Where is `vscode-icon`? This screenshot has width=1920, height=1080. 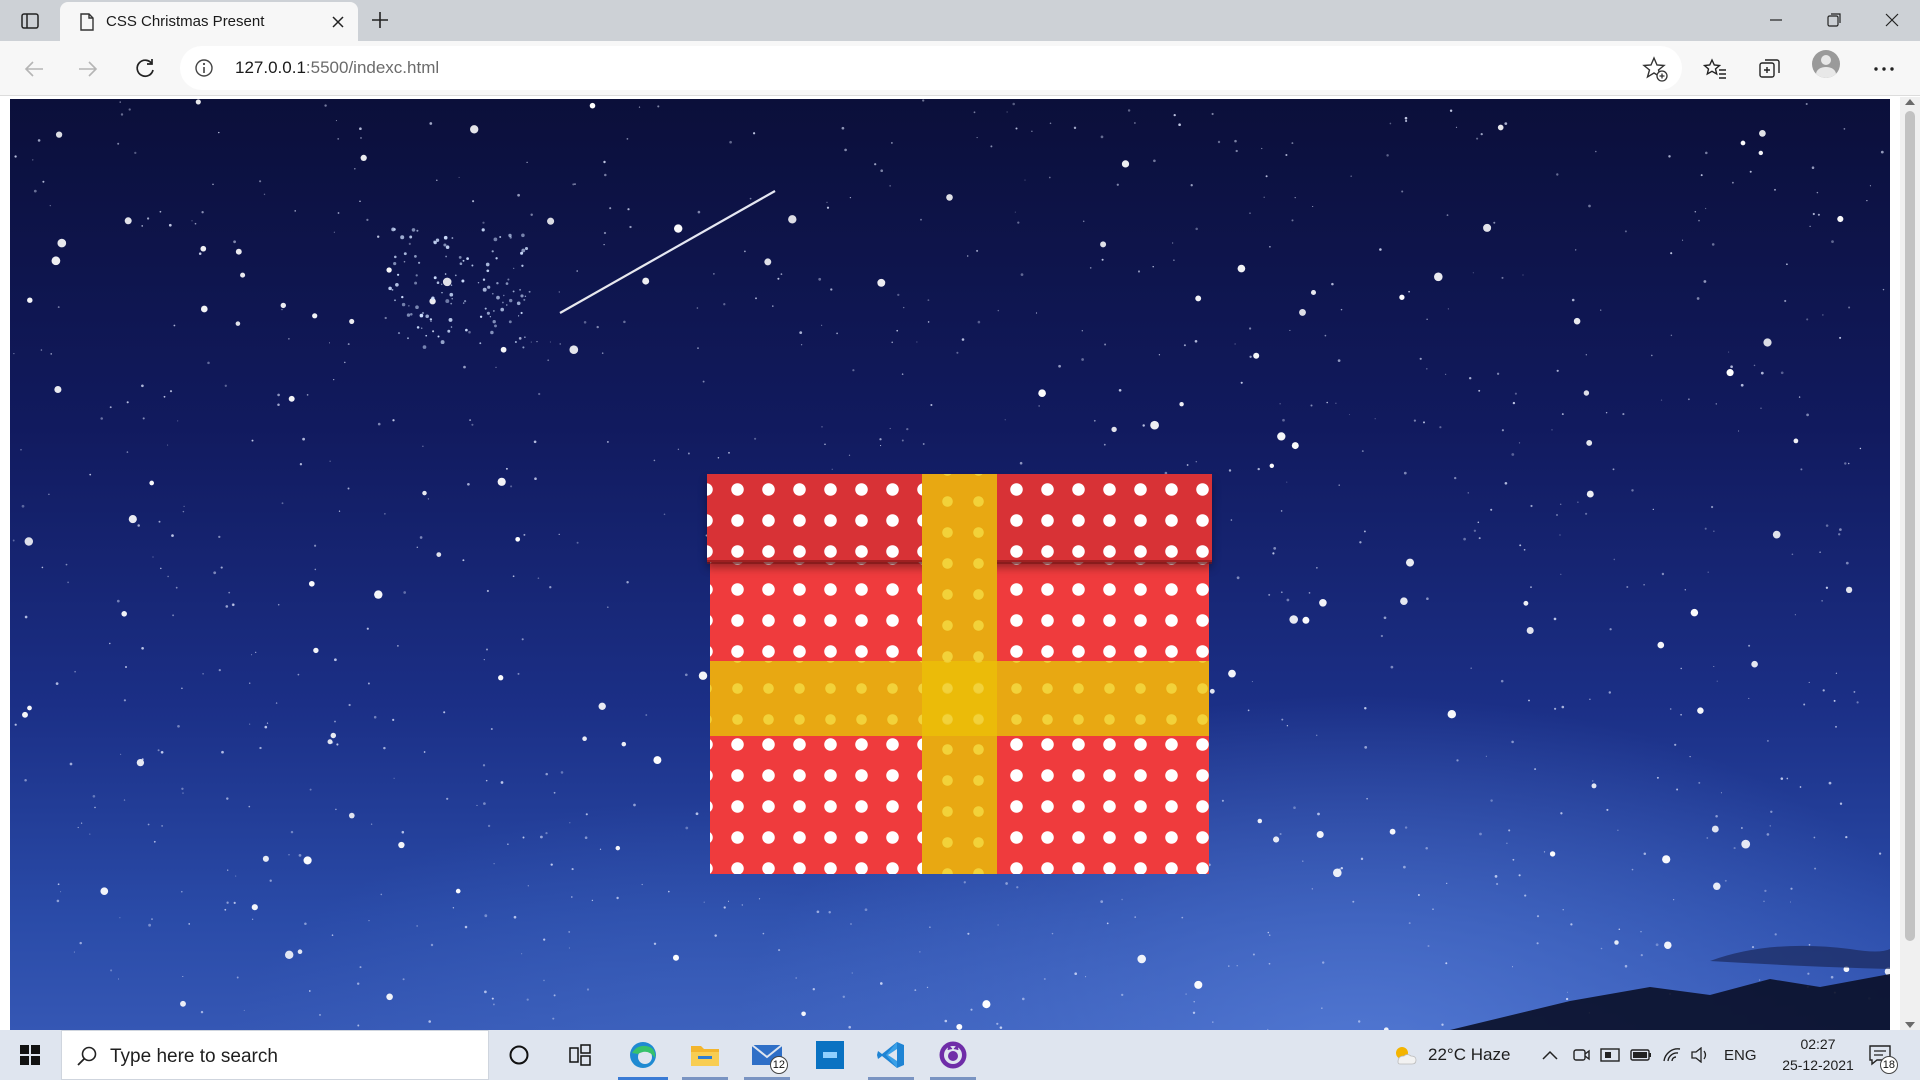 vscode-icon is located at coordinates (891, 1055).